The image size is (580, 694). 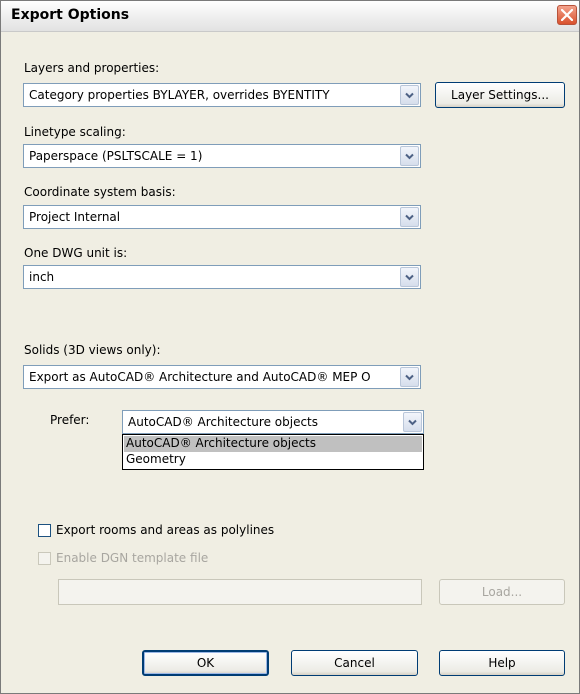 I want to click on close-button, so click(x=567, y=15).